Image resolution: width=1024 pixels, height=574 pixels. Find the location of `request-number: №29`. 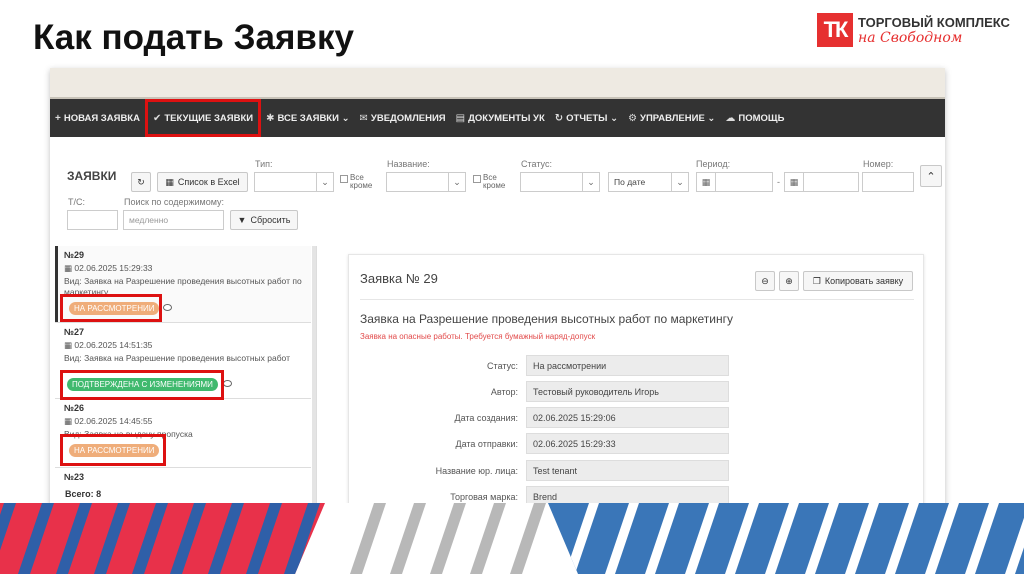

request-number: №29 is located at coordinates (74, 255).